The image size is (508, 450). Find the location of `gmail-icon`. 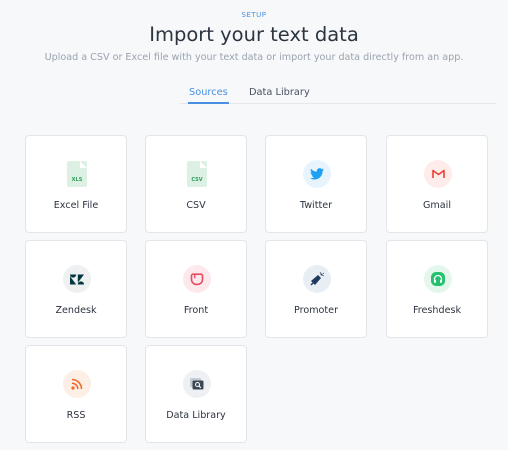

gmail-icon is located at coordinates (438, 174).